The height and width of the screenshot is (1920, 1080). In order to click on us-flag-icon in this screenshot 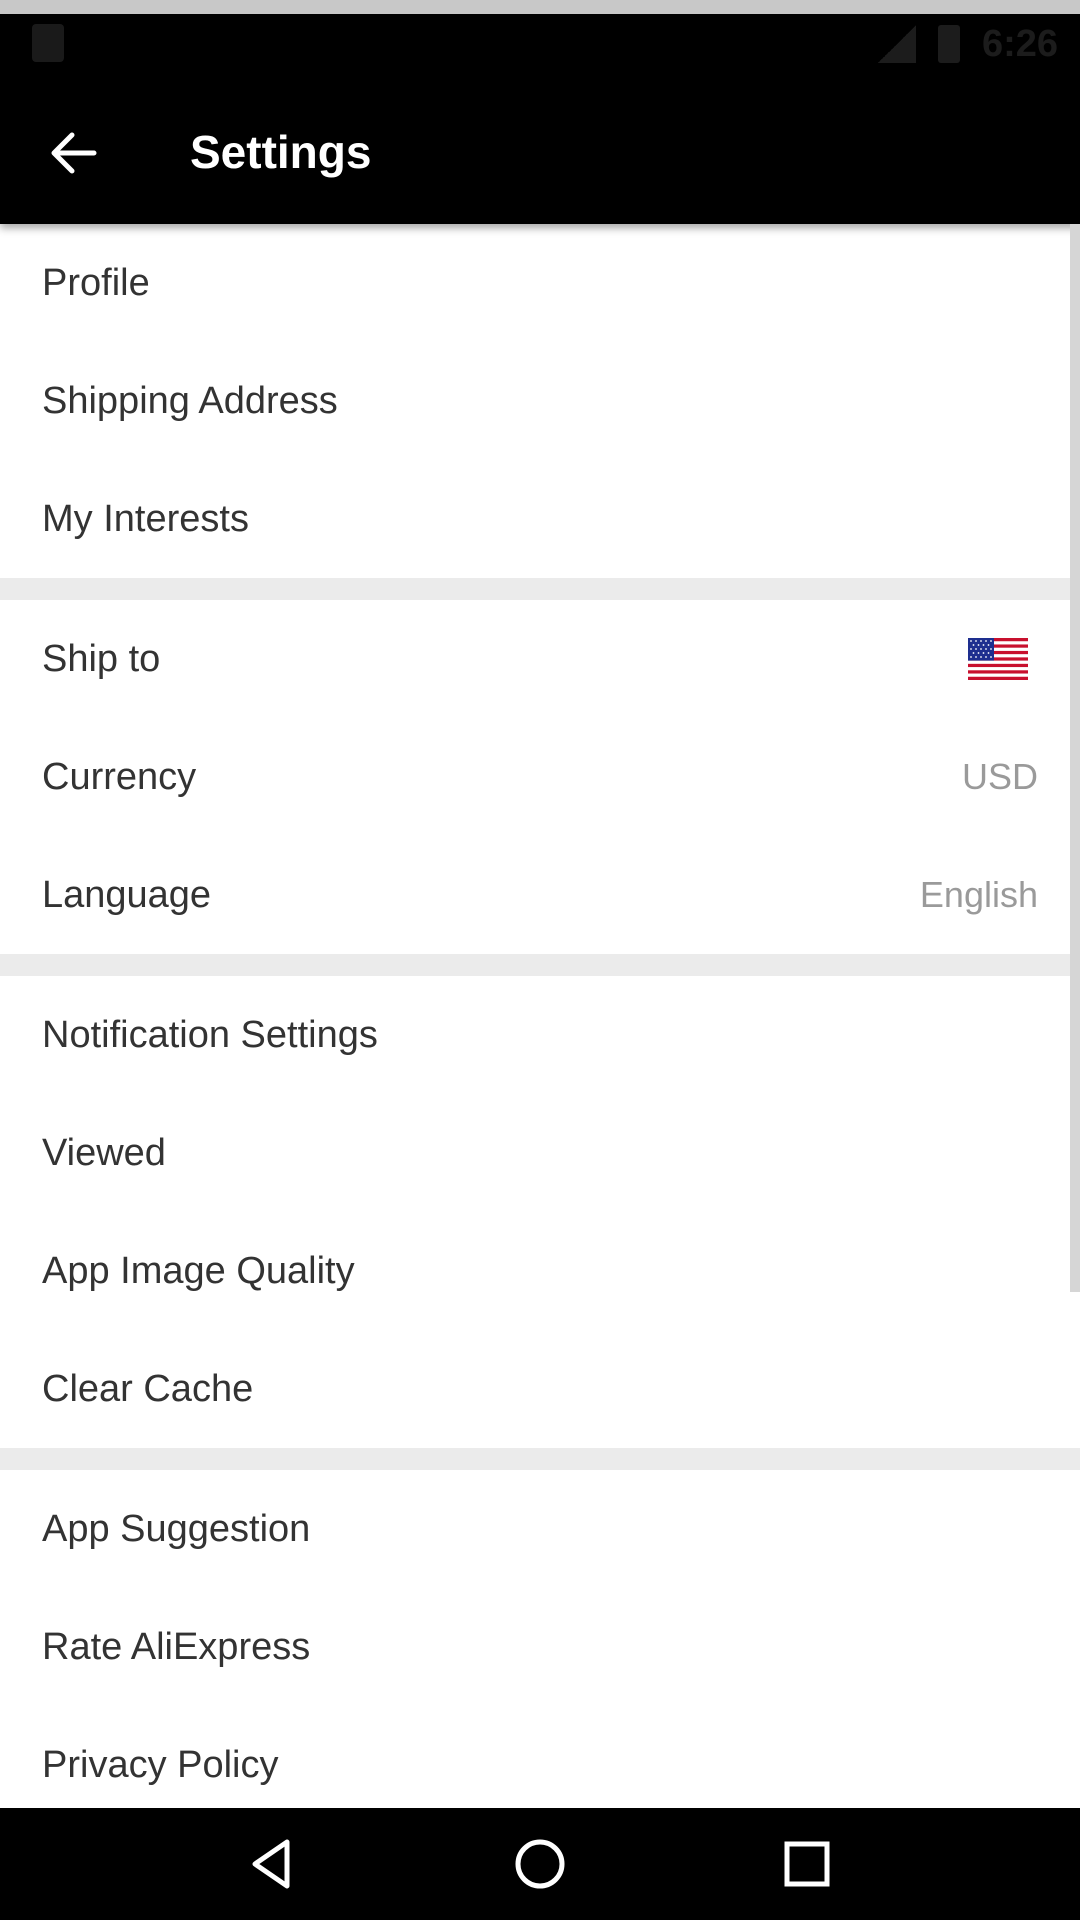, I will do `click(998, 659)`.